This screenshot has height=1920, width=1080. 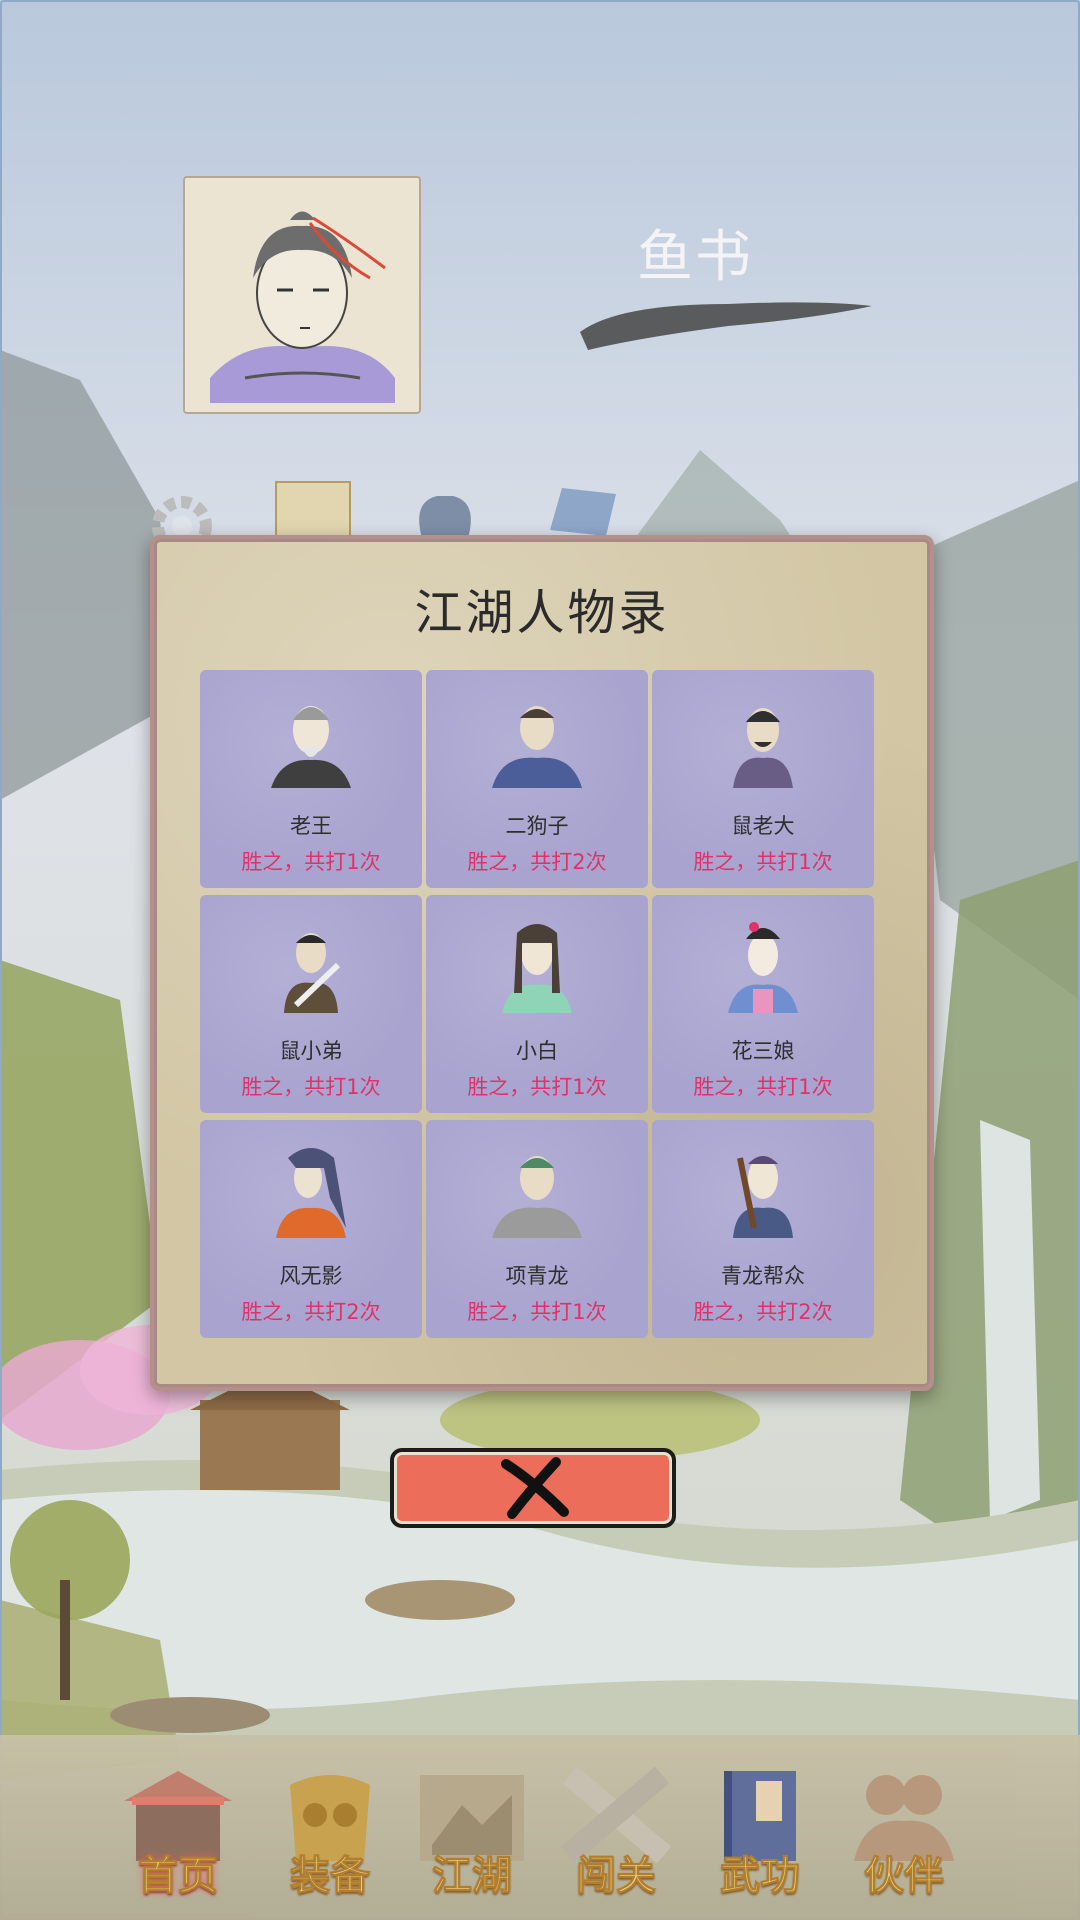 What do you see at coordinates (313, 508) in the screenshot?
I see `scroll-icon` at bounding box center [313, 508].